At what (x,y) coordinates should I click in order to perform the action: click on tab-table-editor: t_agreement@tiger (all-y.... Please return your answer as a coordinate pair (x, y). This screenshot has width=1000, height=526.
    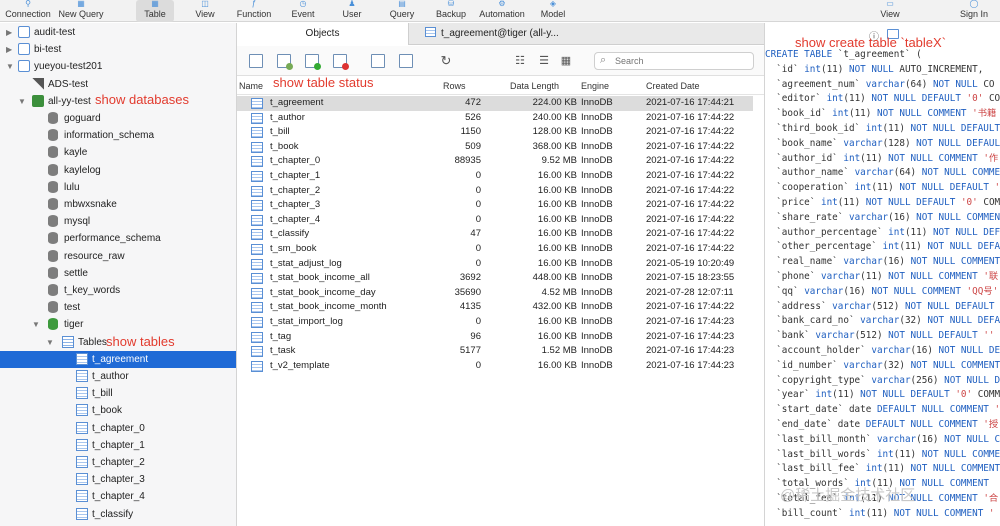
    Looking at the image, I should click on (497, 34).